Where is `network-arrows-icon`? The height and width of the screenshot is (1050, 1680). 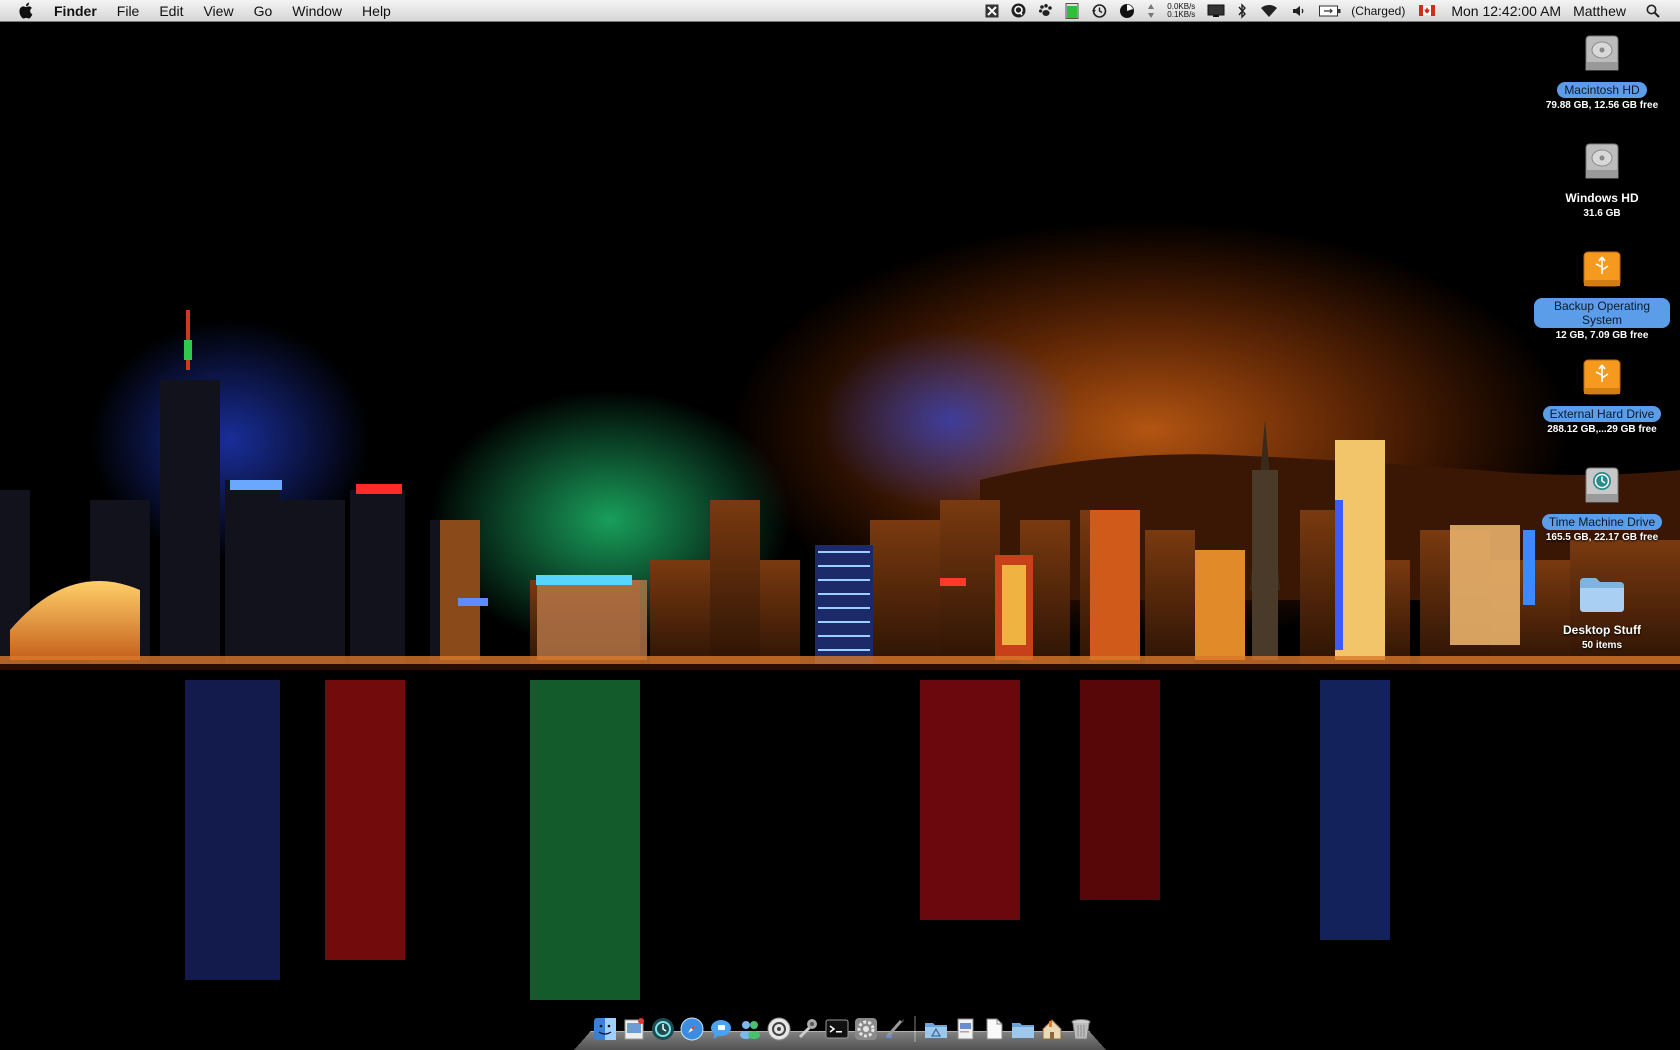
network-arrows-icon is located at coordinates (1151, 11).